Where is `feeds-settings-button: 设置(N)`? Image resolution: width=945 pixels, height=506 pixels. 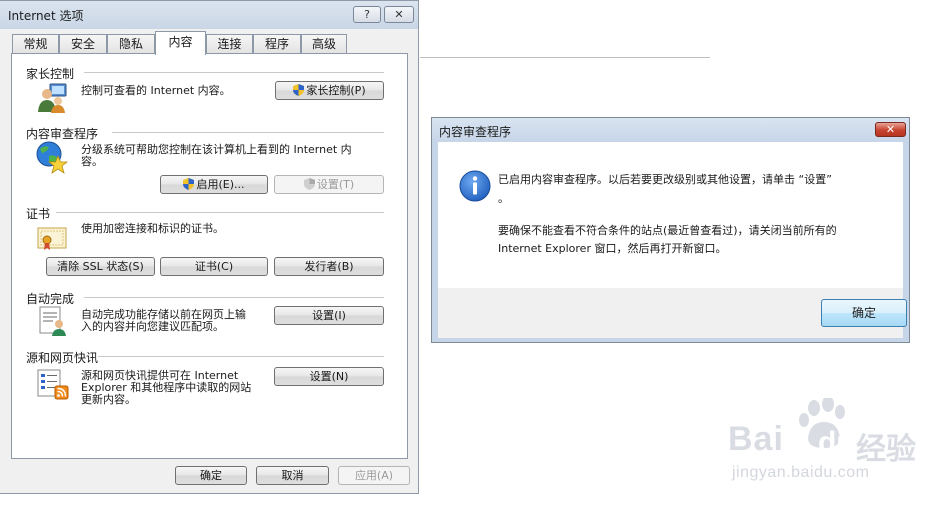
feeds-settings-button: 设置(N) is located at coordinates (329, 376).